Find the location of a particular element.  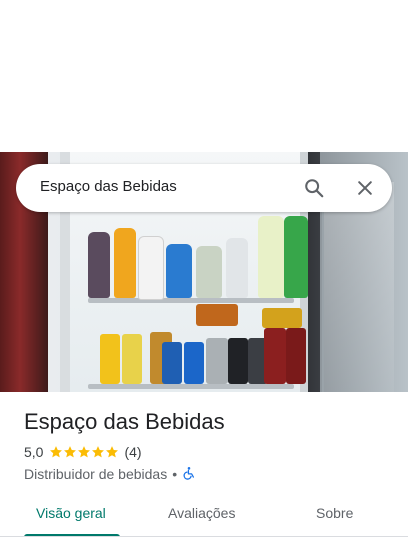

rating-row: 5,0 (4) is located at coordinates (83, 452).